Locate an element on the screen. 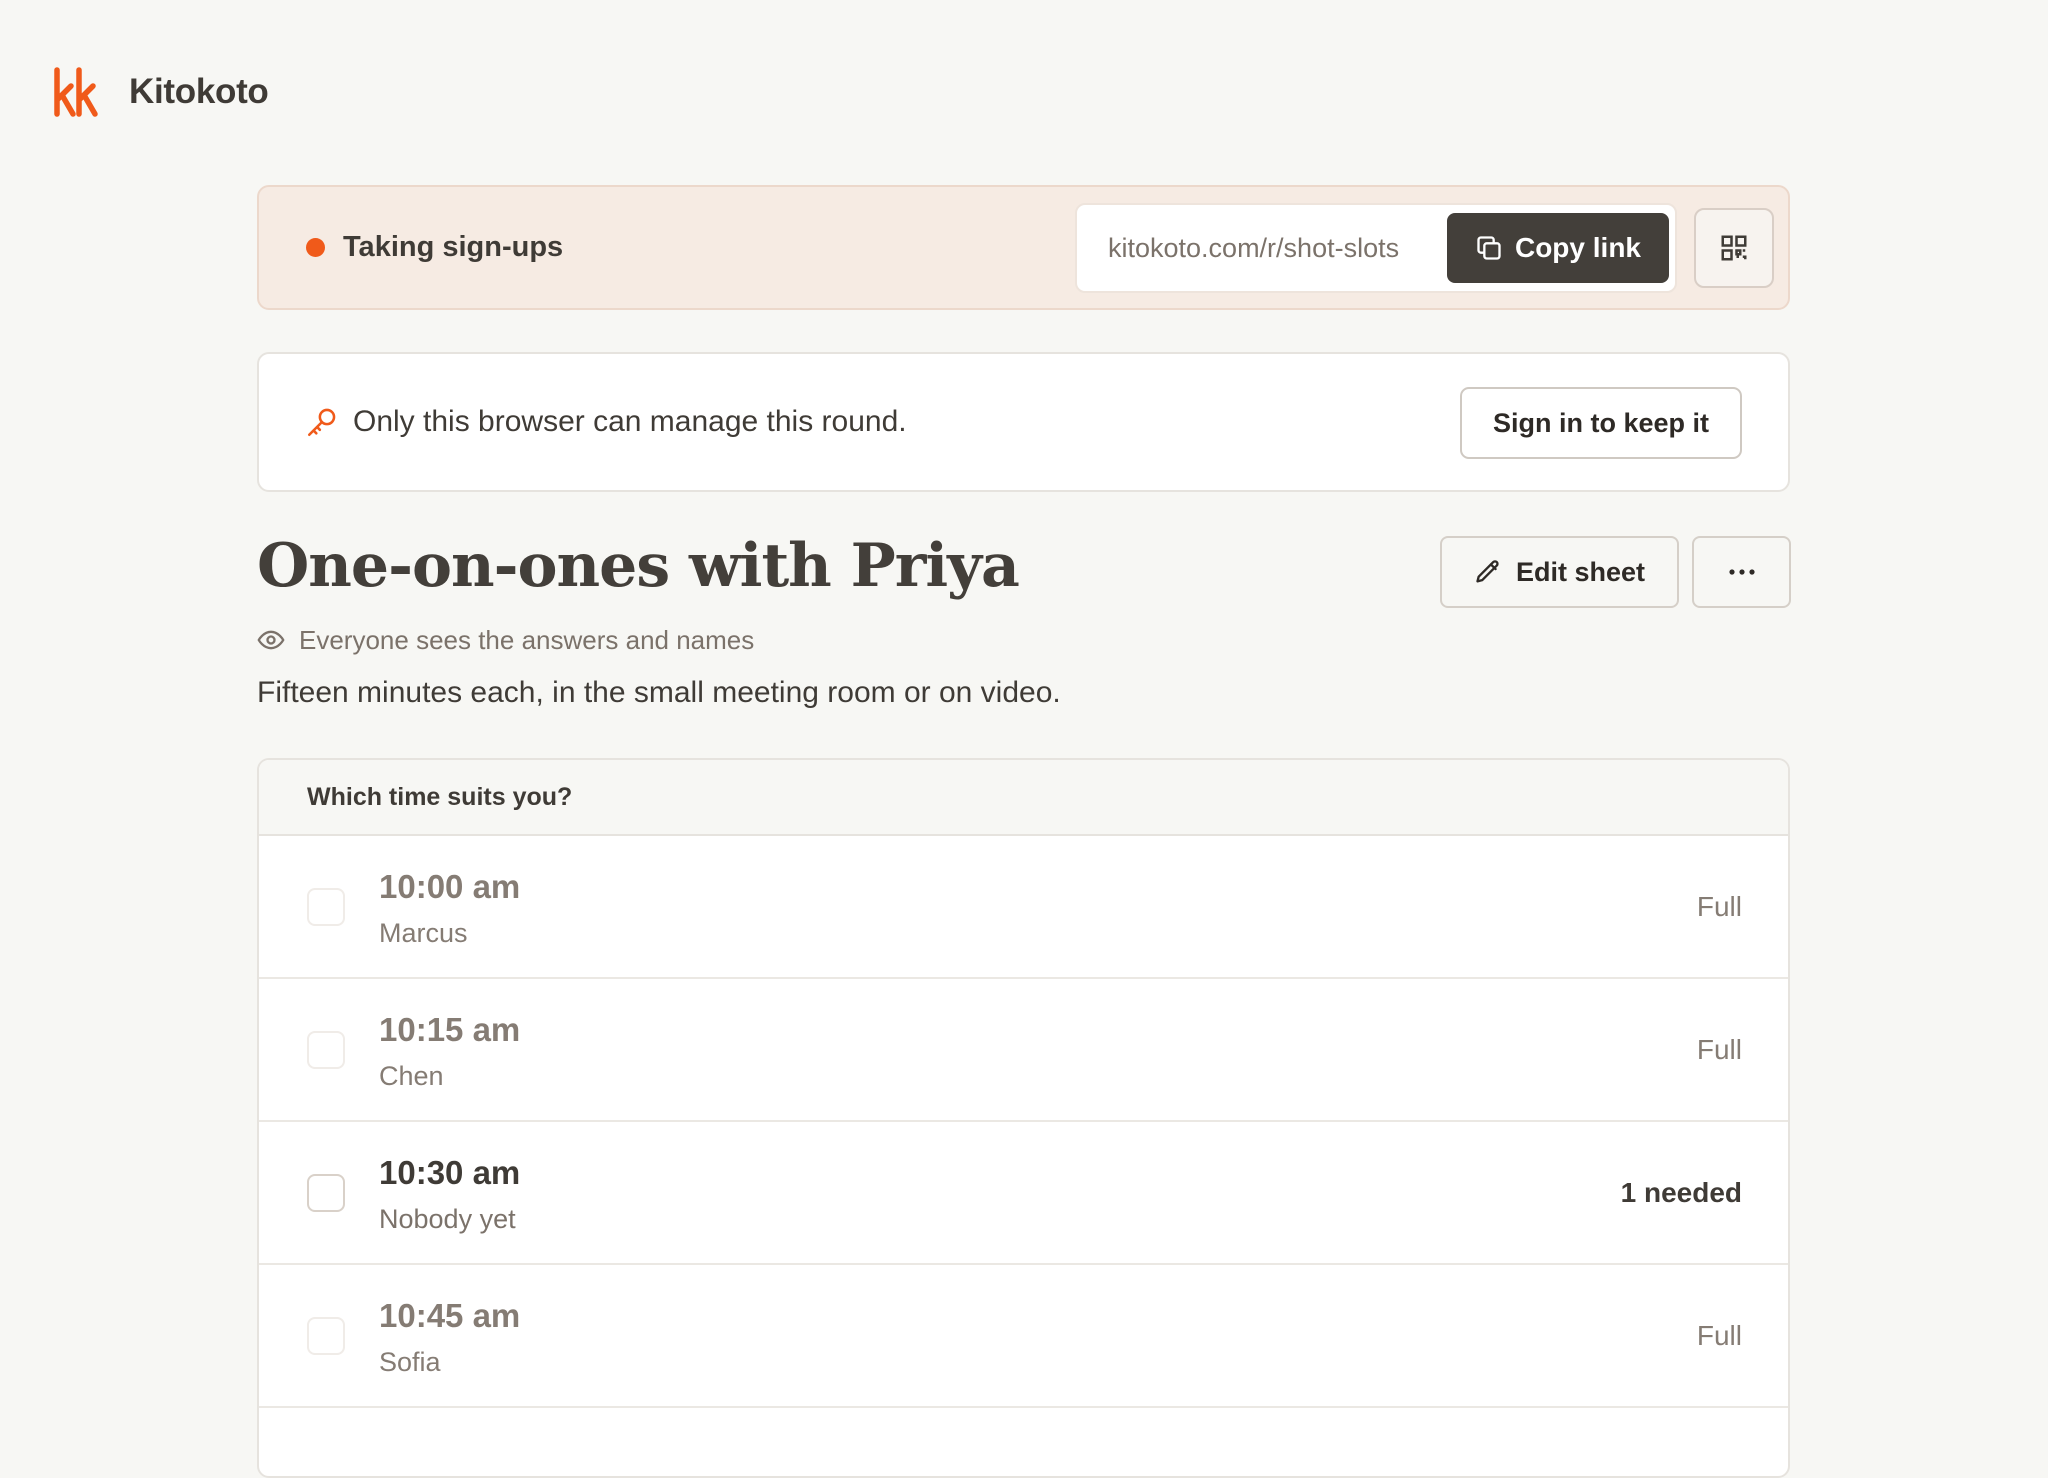 This screenshot has height=1478, width=2048. slot-time: 10:30 am is located at coordinates (450, 1172).